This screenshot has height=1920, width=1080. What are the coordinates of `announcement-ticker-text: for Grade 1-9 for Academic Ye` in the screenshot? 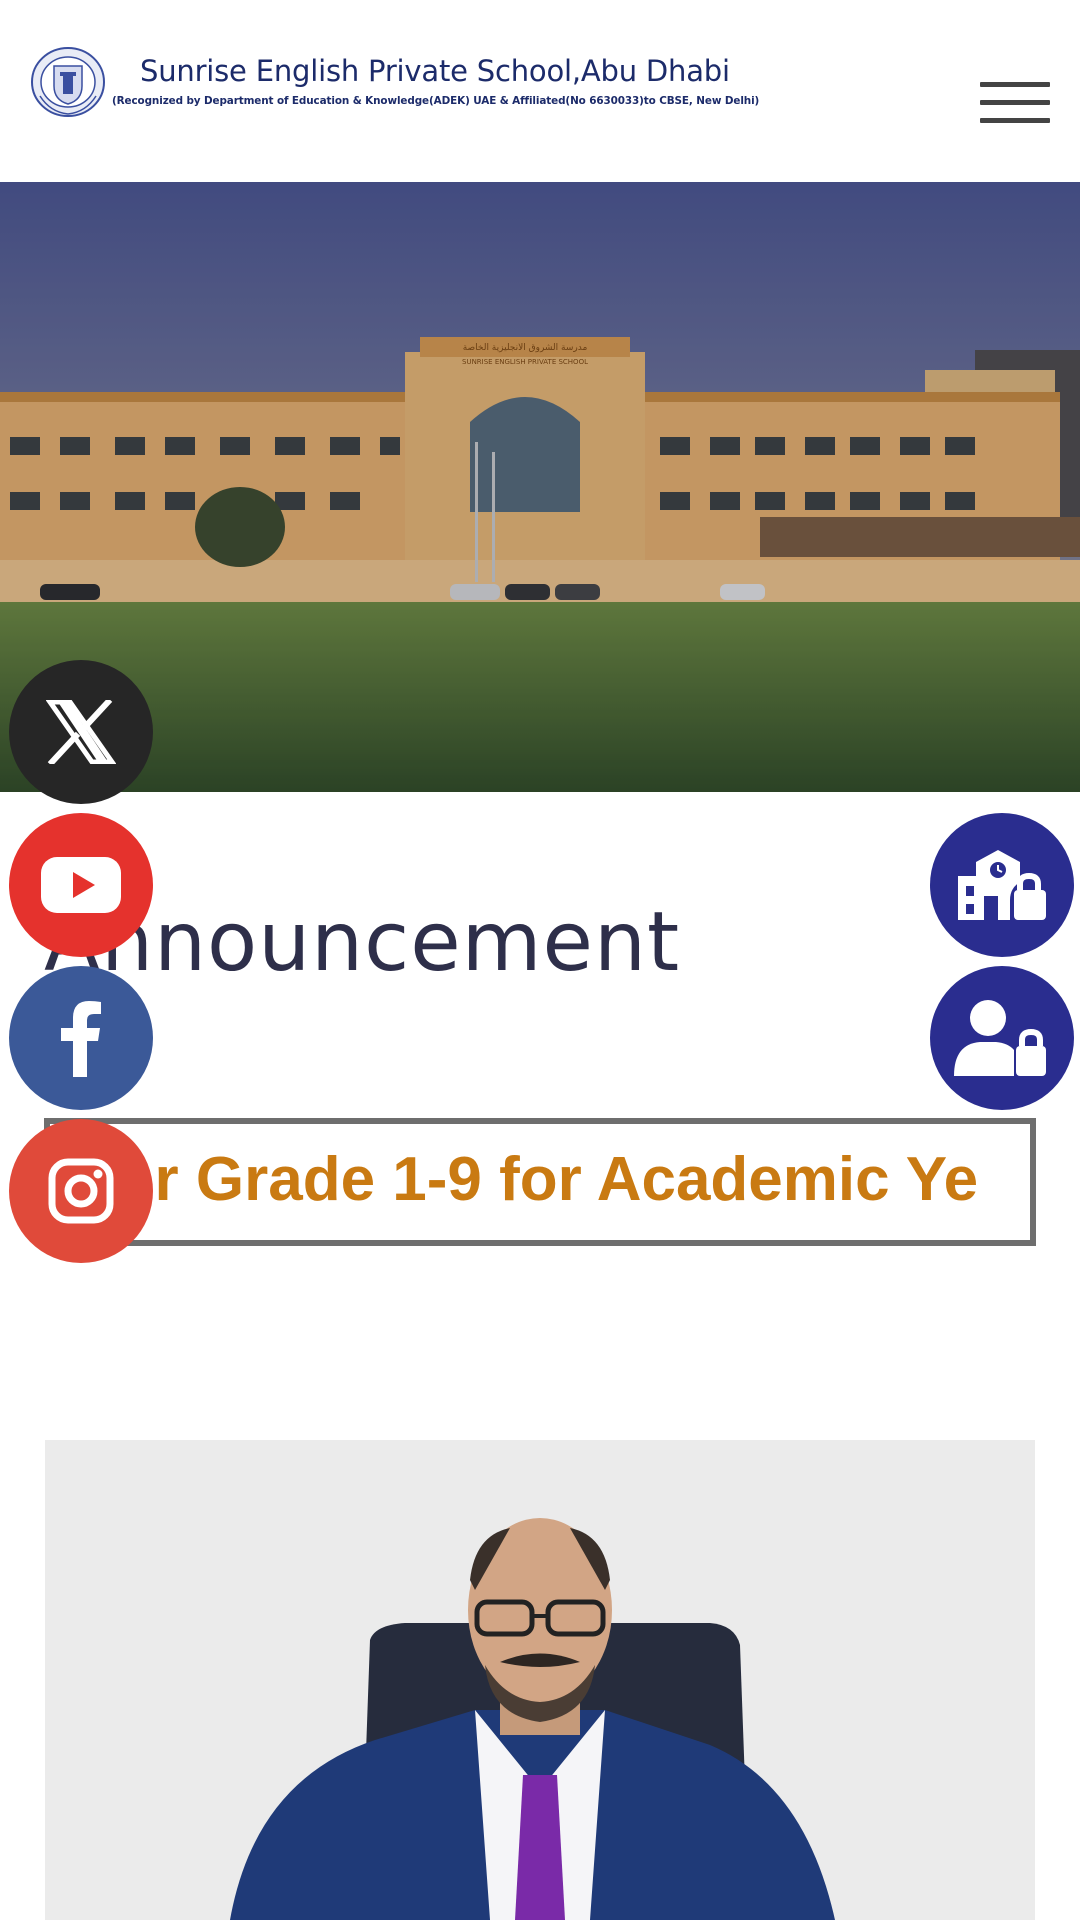 It's located at (537, 1179).